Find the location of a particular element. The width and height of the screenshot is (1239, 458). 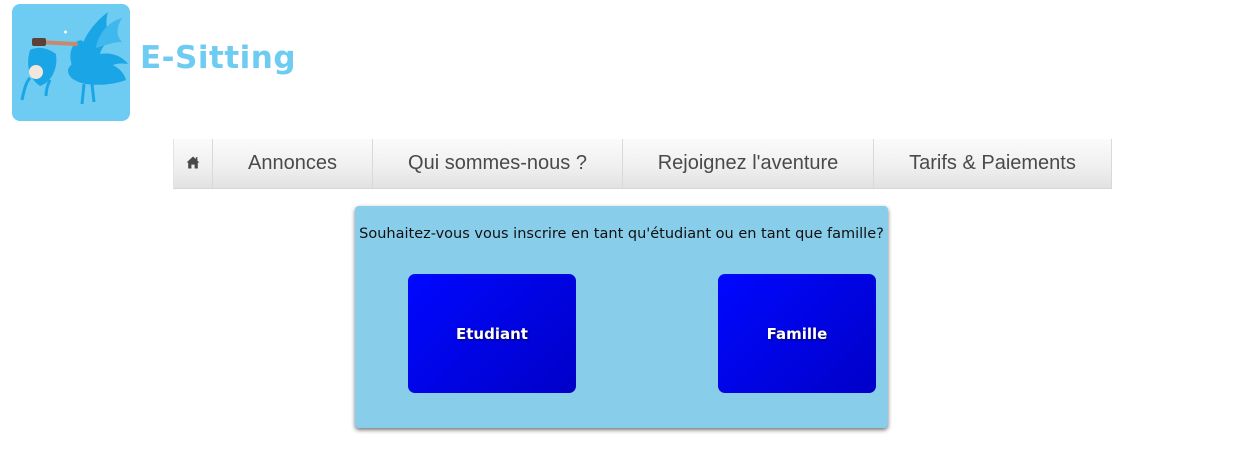

brand-name: E-Sitting is located at coordinates (218, 57).